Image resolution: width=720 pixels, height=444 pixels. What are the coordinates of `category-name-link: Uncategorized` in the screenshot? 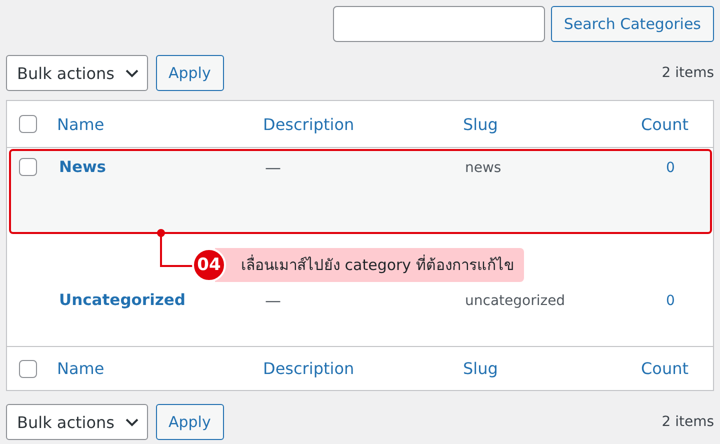 It's located at (122, 300).